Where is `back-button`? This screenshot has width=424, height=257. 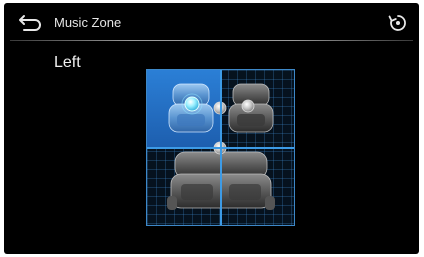
back-button is located at coordinates (31, 23).